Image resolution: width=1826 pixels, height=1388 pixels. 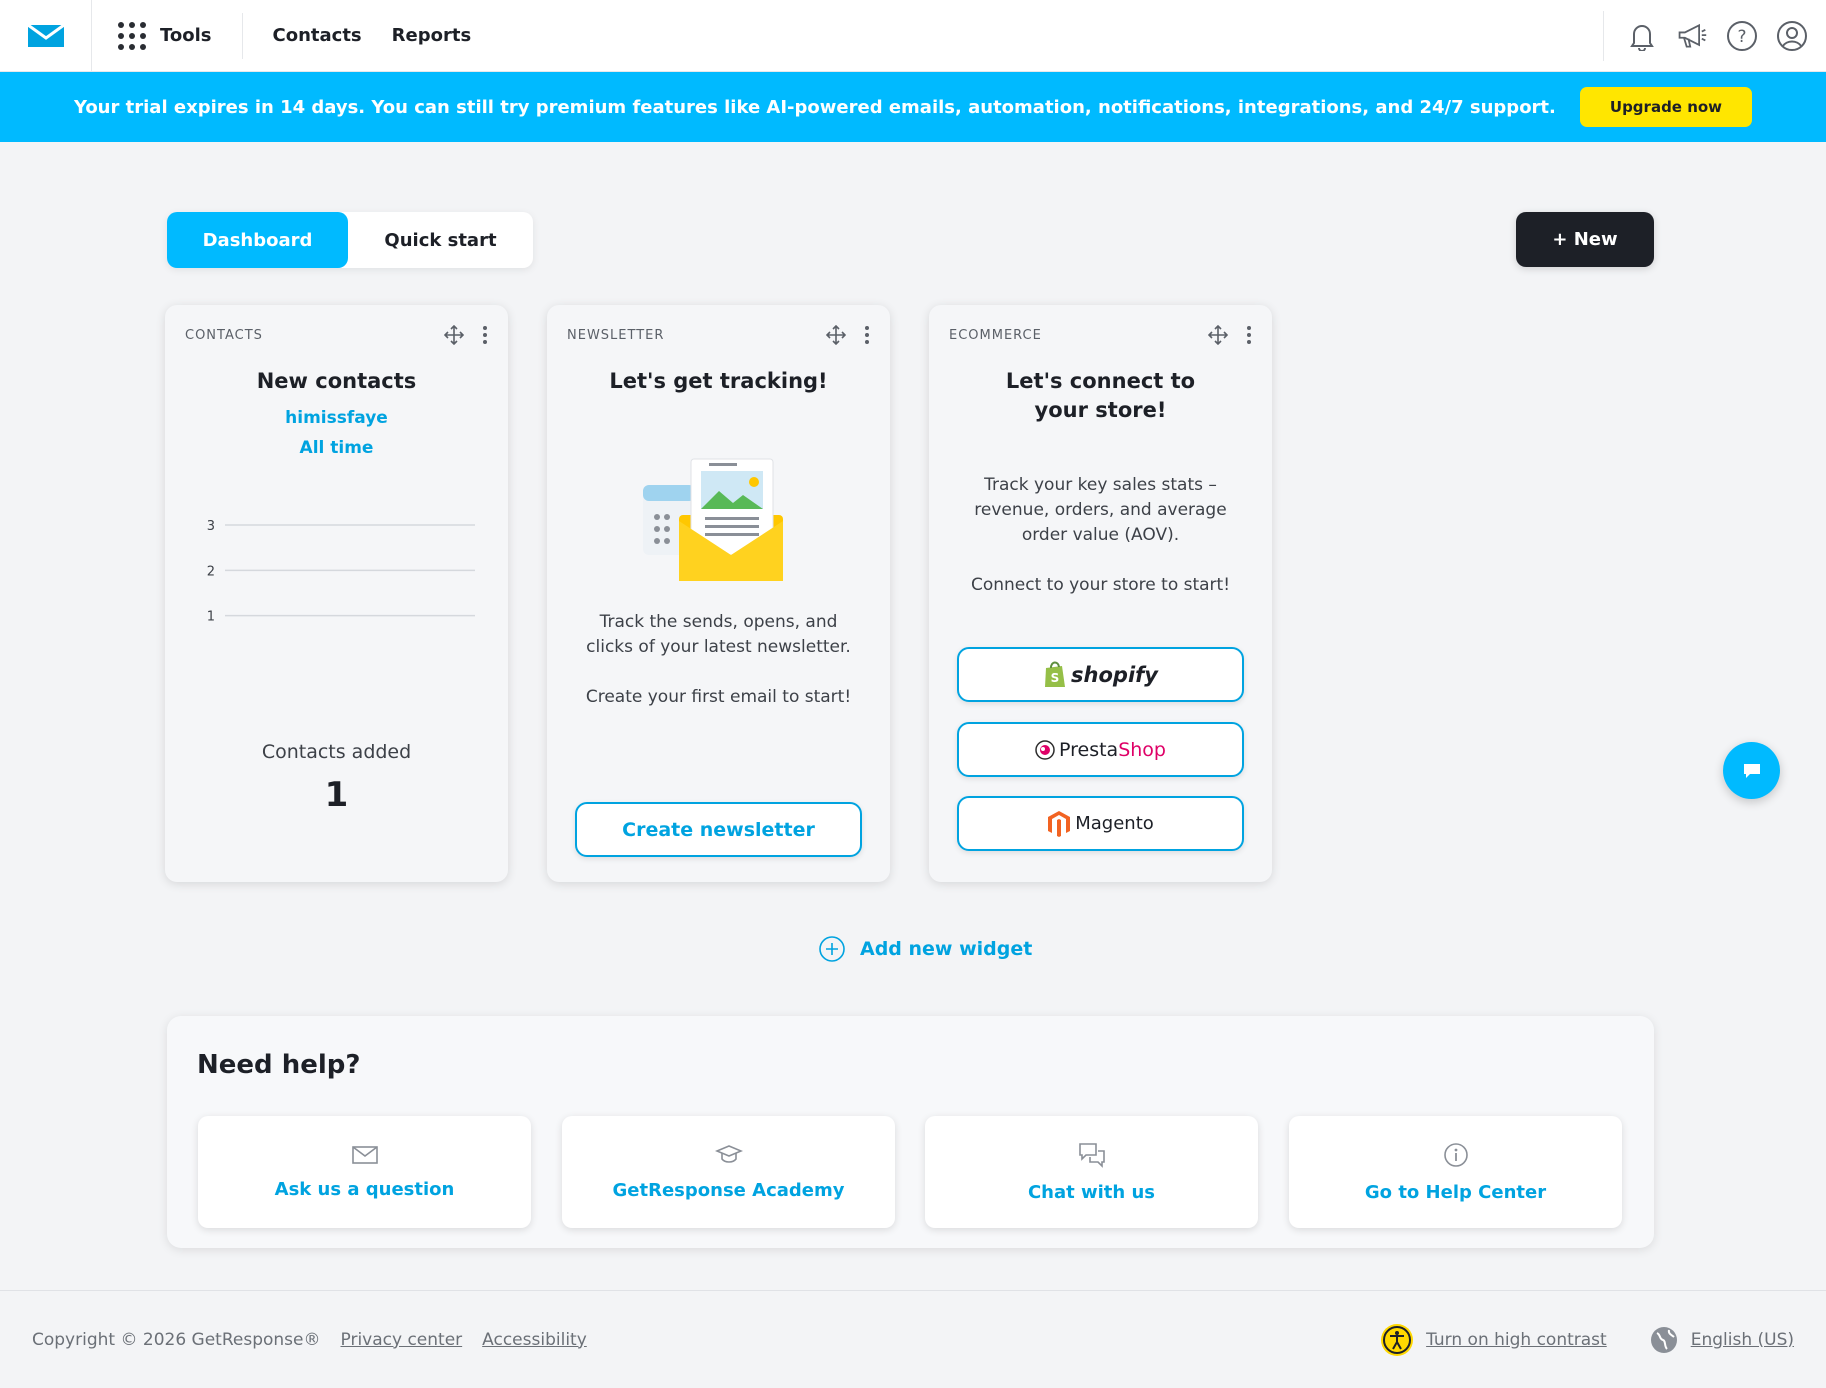 What do you see at coordinates (336, 795) in the screenshot?
I see `metric-value: 1` at bounding box center [336, 795].